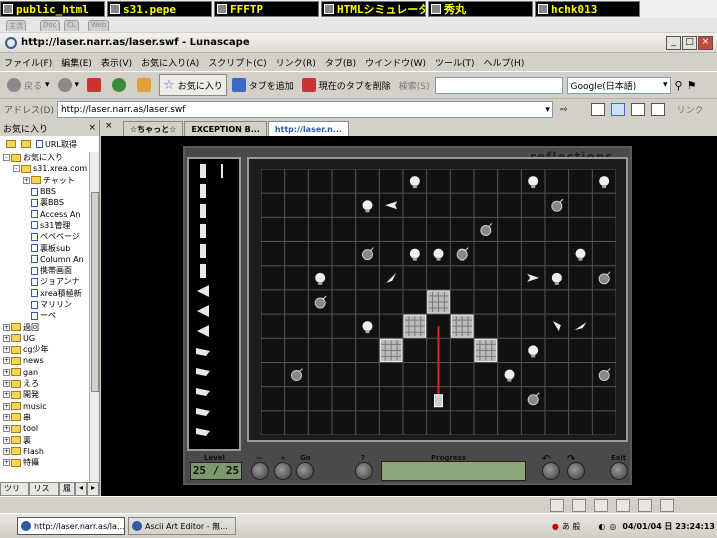  What do you see at coordinates (637, 109) in the screenshot?
I see `layout-split-icon` at bounding box center [637, 109].